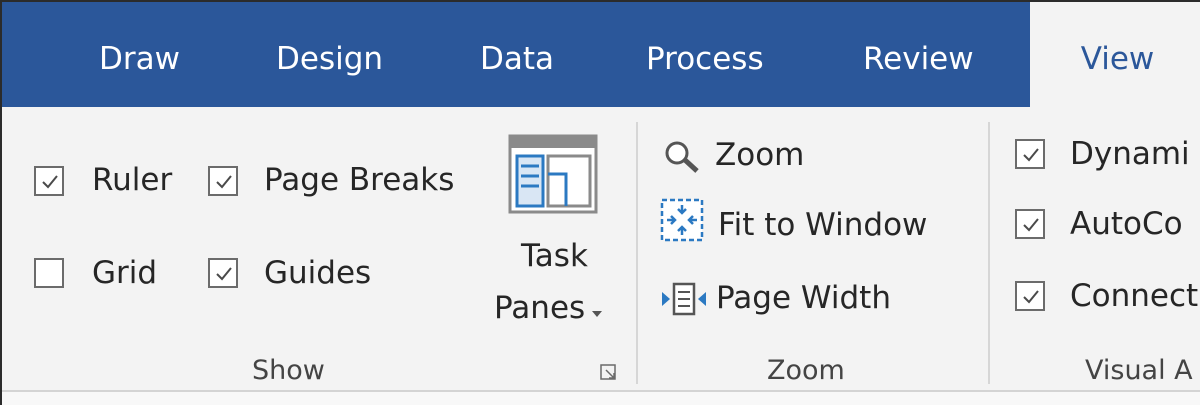 The height and width of the screenshot is (405, 1200). I want to click on dropdown-arrow-icon, so click(597, 314).